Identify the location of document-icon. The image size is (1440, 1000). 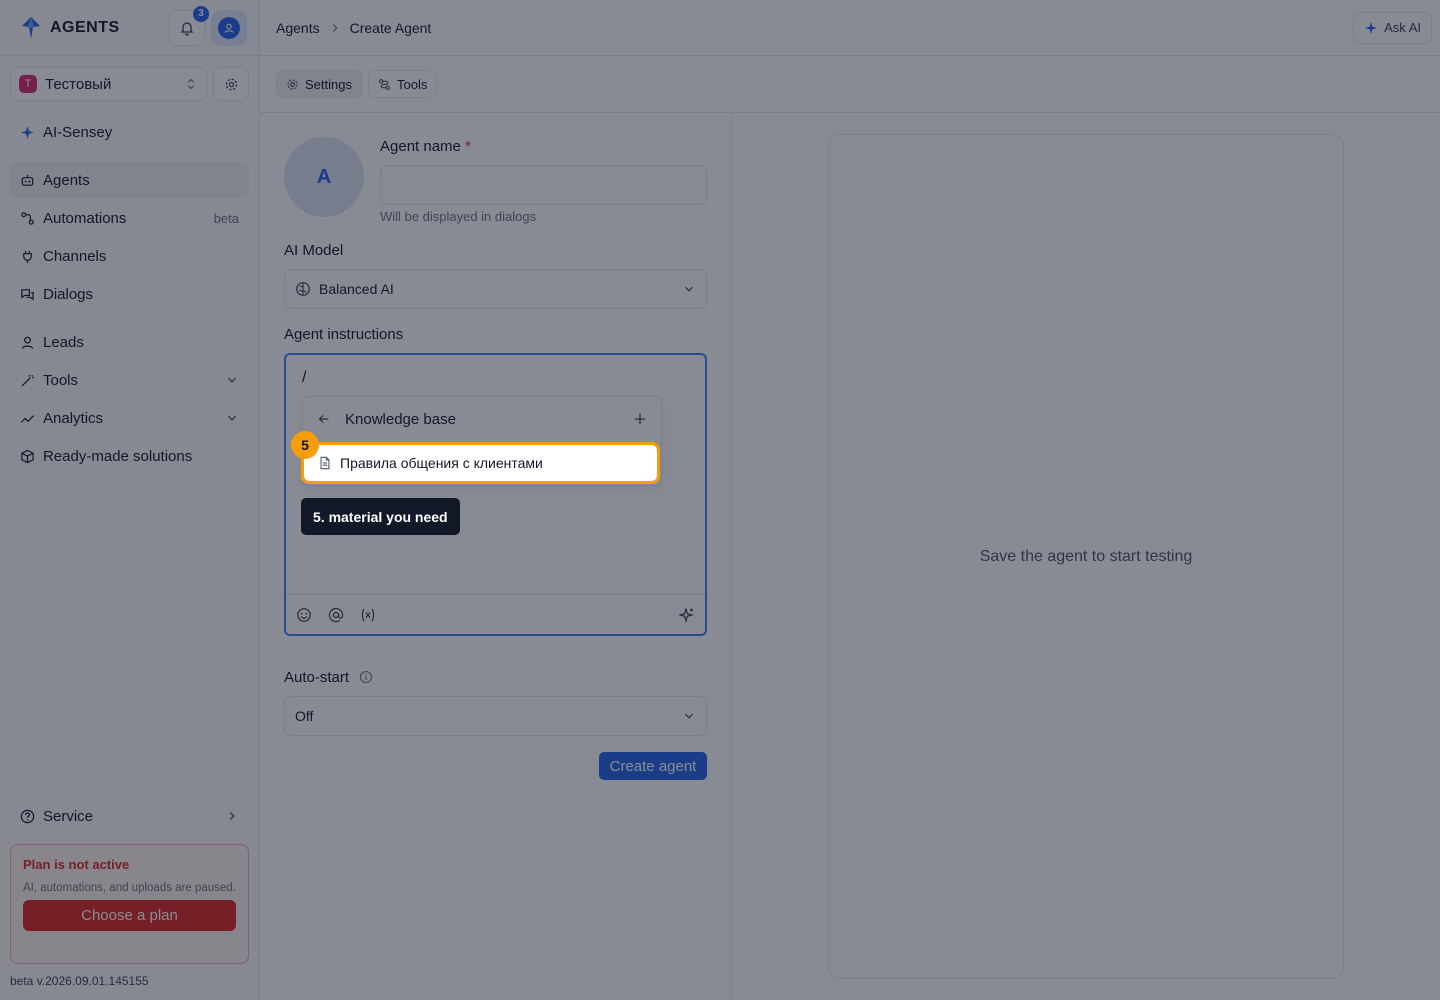
(325, 463).